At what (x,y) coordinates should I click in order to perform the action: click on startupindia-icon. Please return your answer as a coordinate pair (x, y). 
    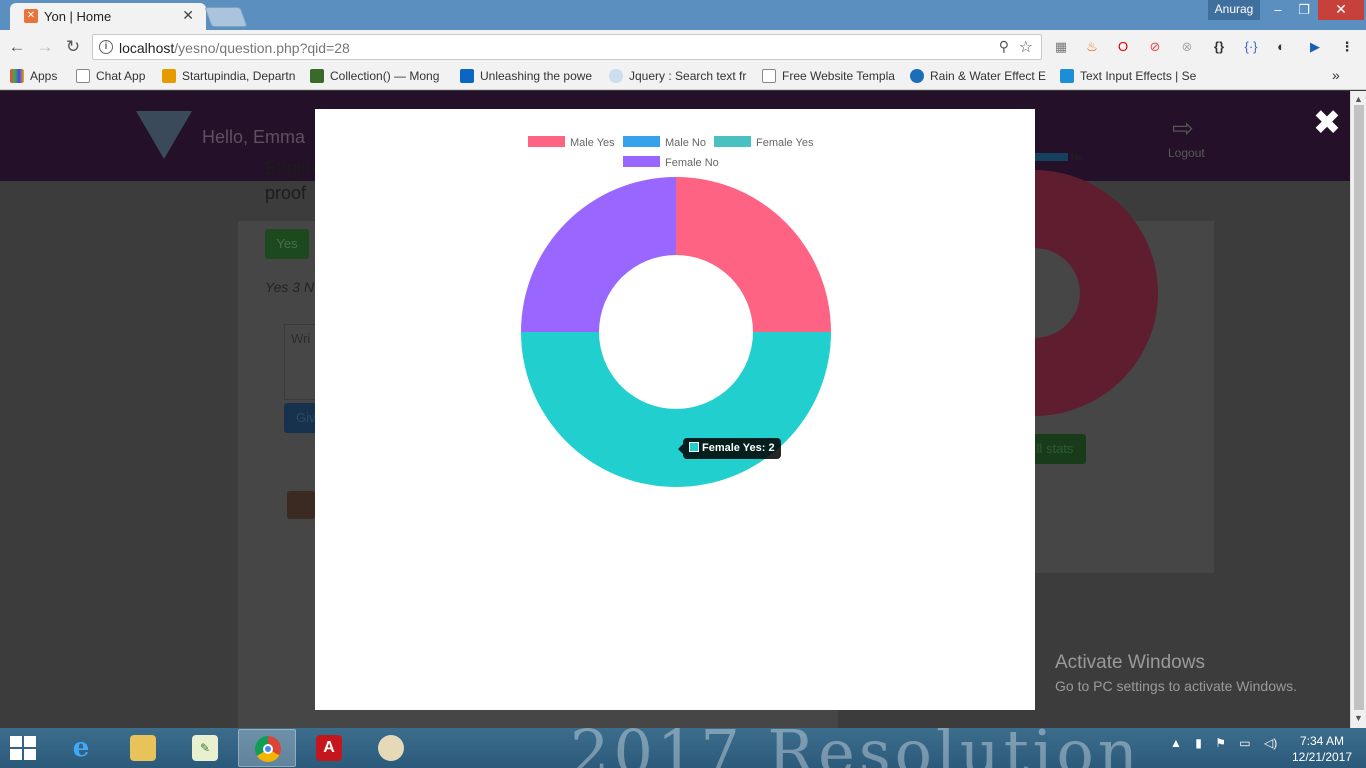
    Looking at the image, I should click on (169, 76).